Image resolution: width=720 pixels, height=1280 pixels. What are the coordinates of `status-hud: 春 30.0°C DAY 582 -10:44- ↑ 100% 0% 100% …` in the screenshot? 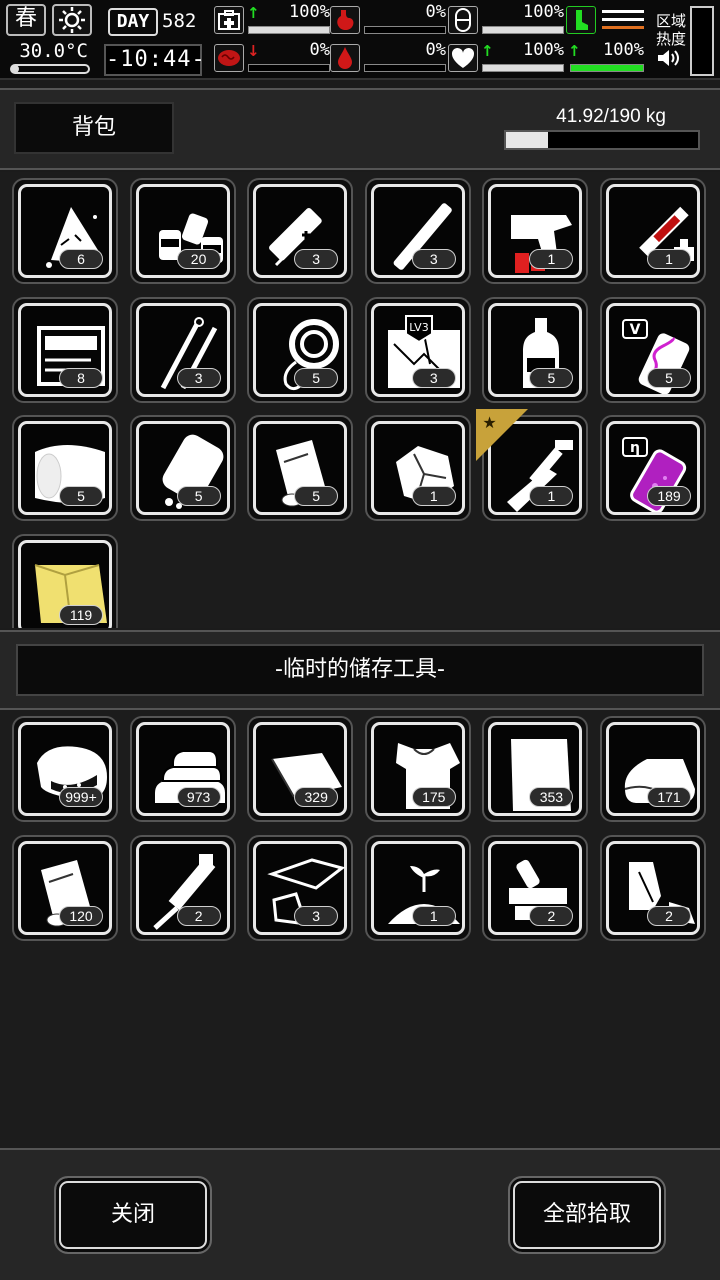 It's located at (360, 40).